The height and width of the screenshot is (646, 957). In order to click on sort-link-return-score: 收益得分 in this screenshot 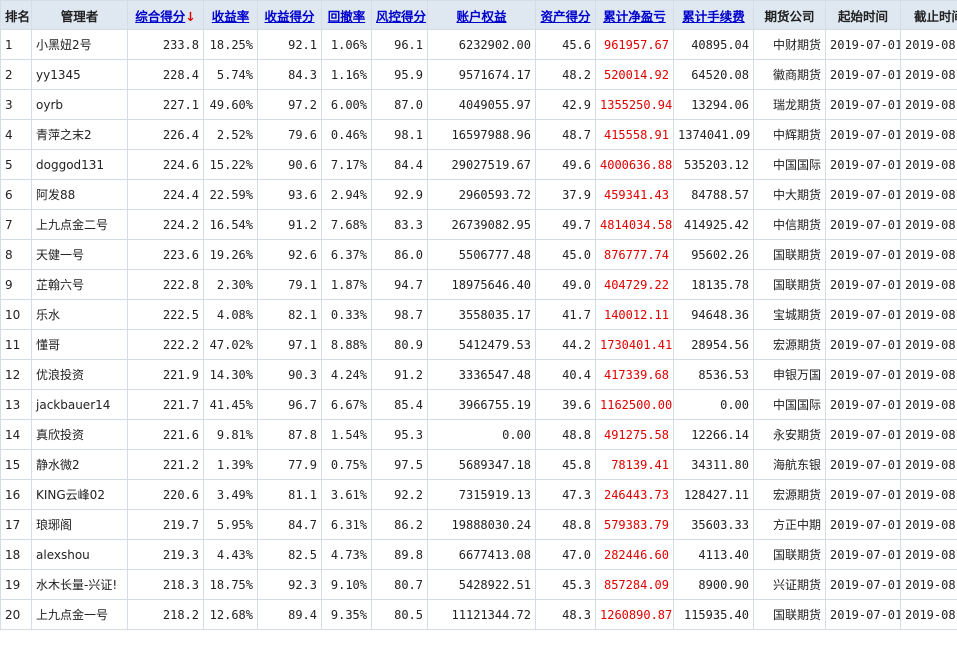, I will do `click(289, 16)`.